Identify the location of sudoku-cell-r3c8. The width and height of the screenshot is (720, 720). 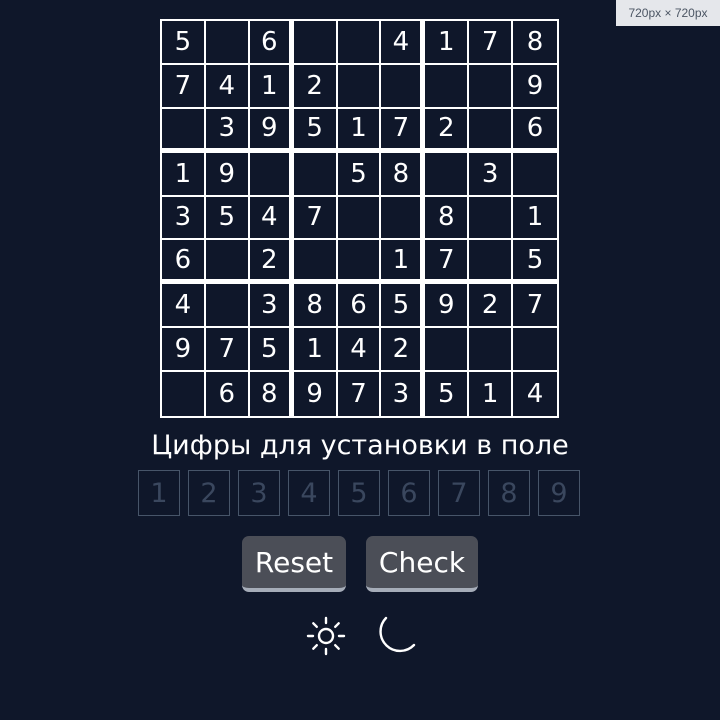
(491, 130).